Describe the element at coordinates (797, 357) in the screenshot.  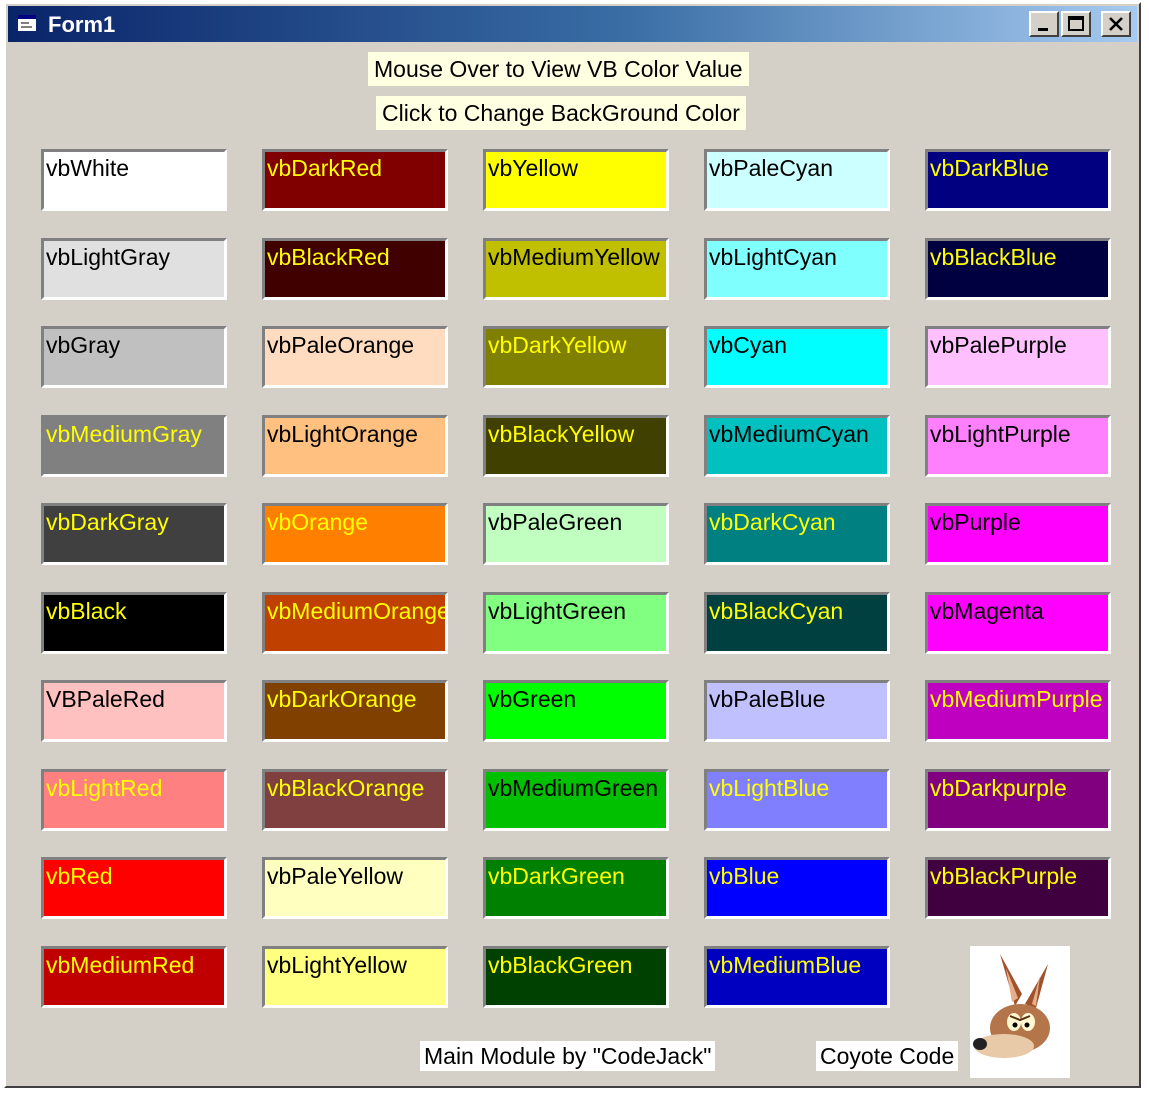
I see `color-swatch-vbcyan: vbCyan` at that location.